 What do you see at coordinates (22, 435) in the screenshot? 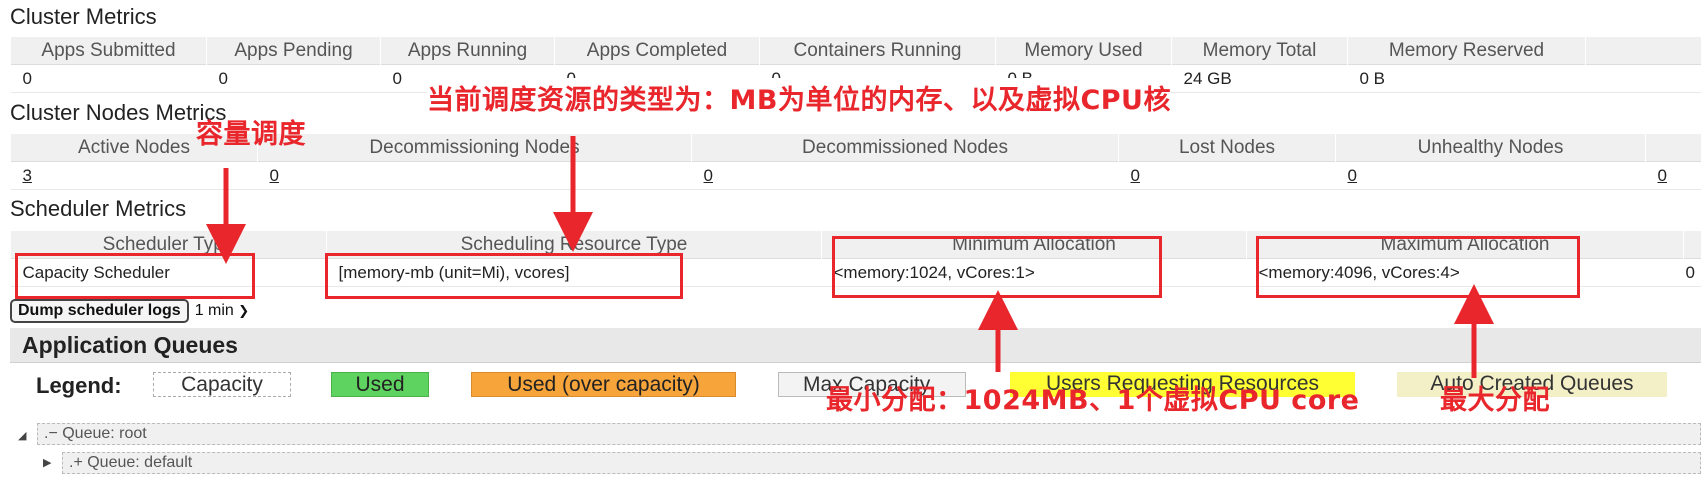
I see `expand-triangle-icon: ◢` at bounding box center [22, 435].